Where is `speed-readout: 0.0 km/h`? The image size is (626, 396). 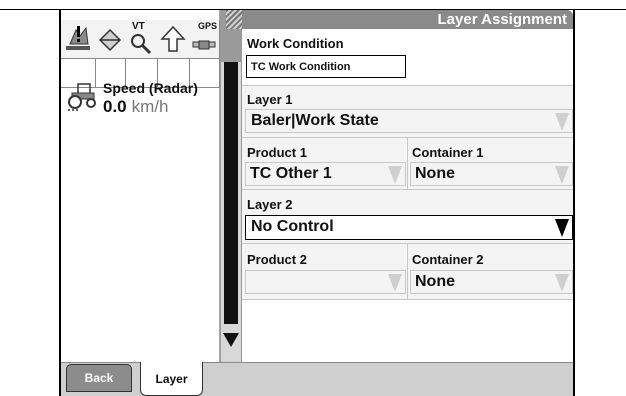 speed-readout: 0.0 km/h is located at coordinates (135, 107).